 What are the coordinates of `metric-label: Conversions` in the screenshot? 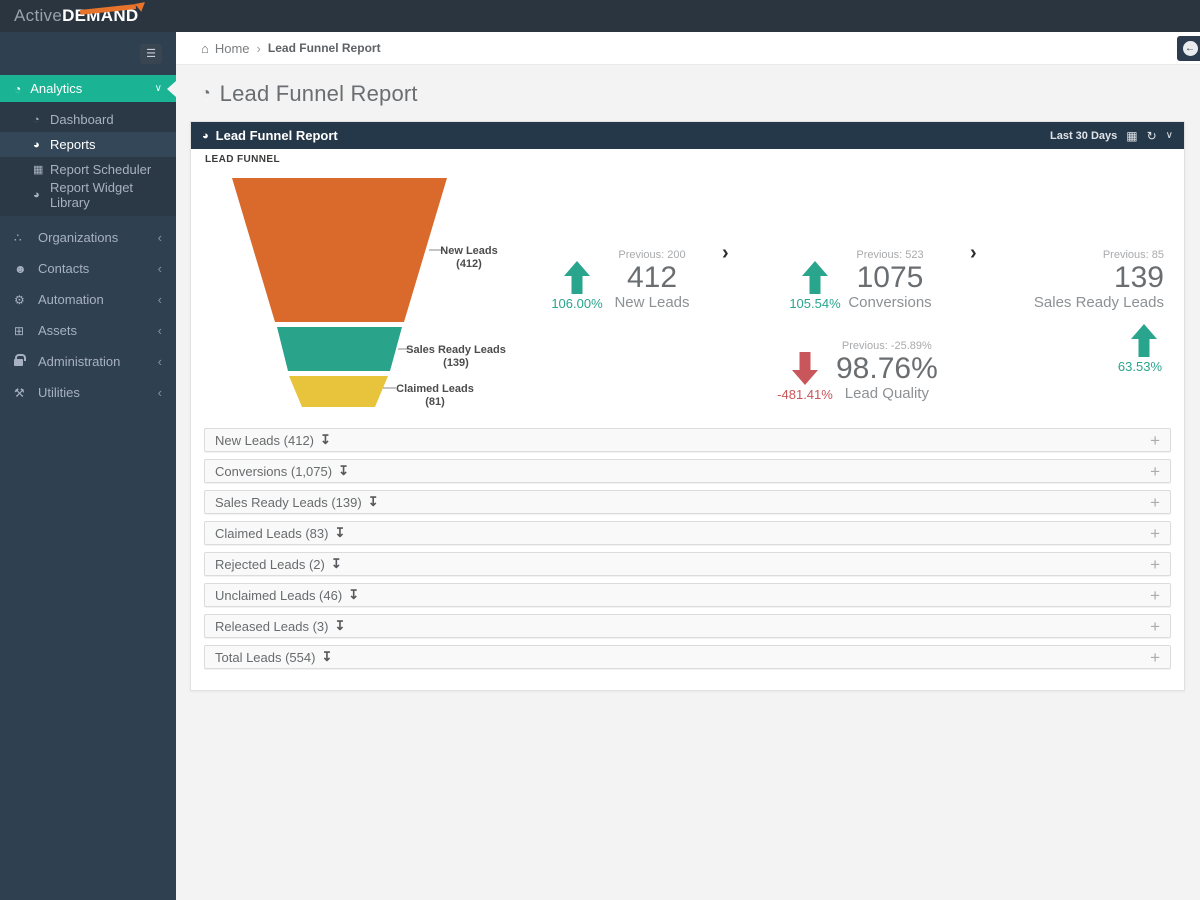 It's located at (890, 302).